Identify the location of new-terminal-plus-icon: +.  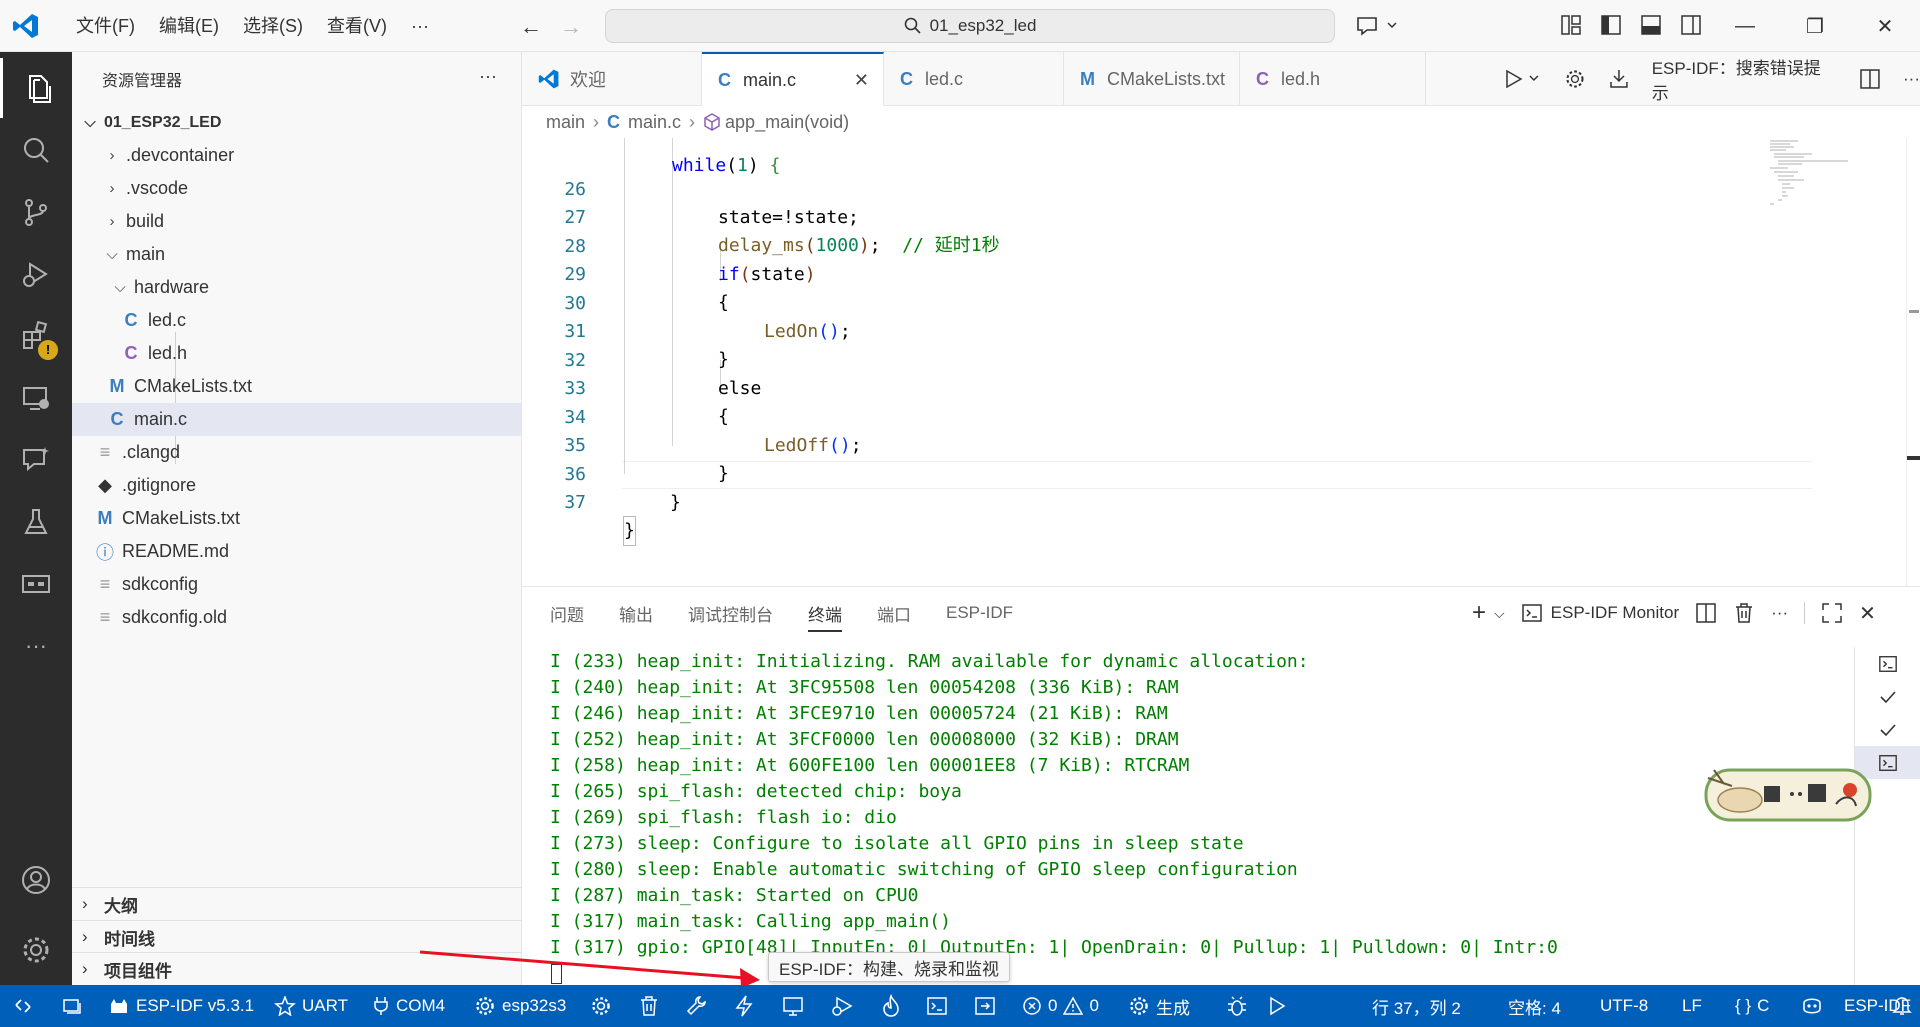
(1479, 613).